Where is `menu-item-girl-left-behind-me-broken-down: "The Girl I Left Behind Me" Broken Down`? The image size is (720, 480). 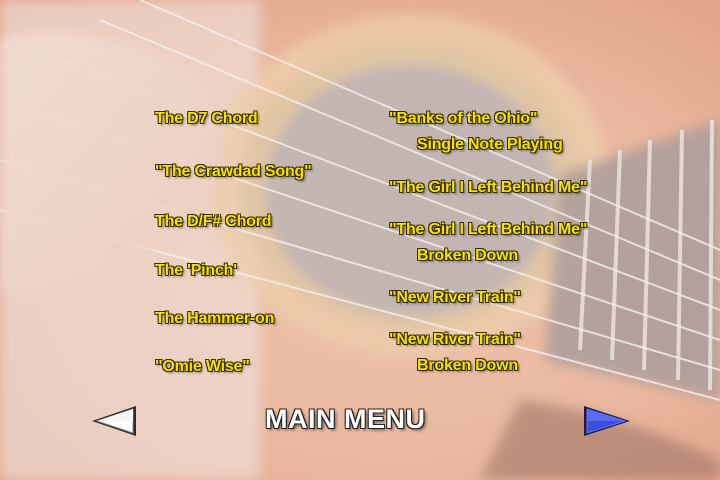
menu-item-girl-left-behind-me-broken-down: "The Girl I Left Behind Me" Broken Down is located at coordinates (488, 243).